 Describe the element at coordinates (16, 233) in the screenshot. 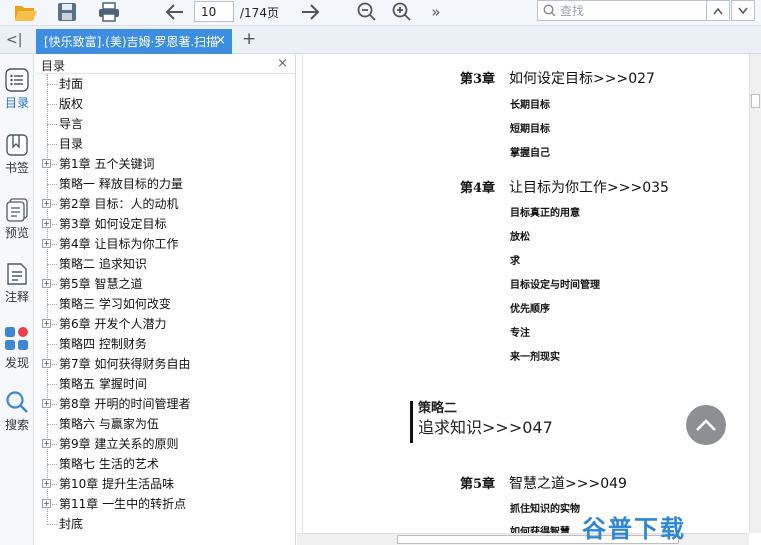

I see `rail-label: 预览` at that location.